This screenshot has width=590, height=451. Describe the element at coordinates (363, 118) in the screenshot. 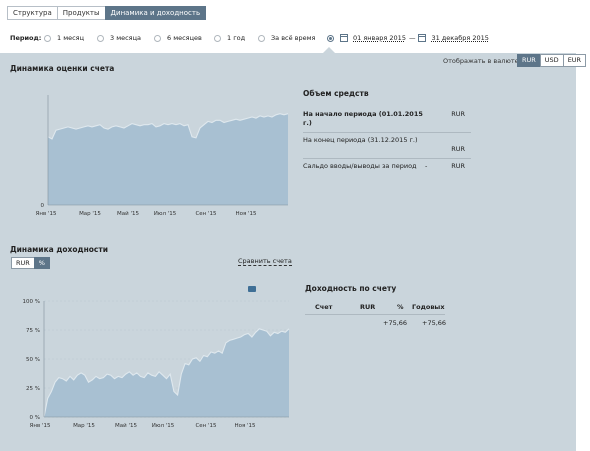

I see `funds-start-label: На начало периода (01.01.2015 г.)` at that location.